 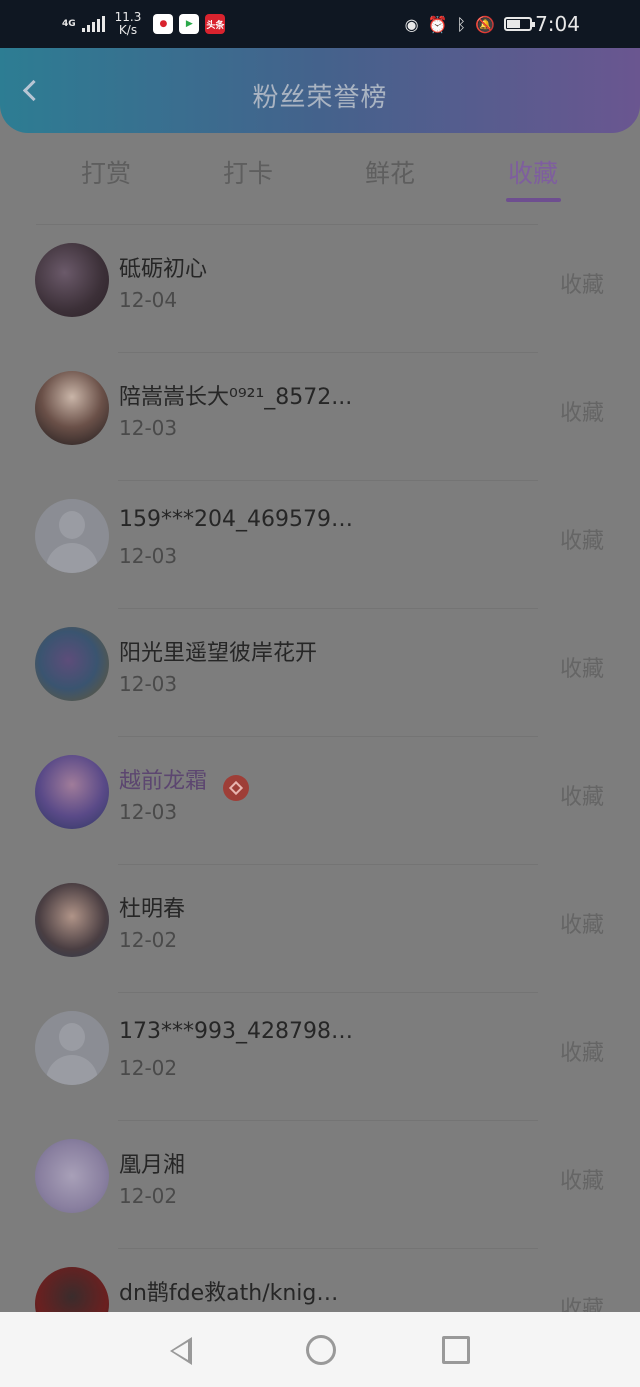 What do you see at coordinates (93, 24) in the screenshot?
I see `signal-icon` at bounding box center [93, 24].